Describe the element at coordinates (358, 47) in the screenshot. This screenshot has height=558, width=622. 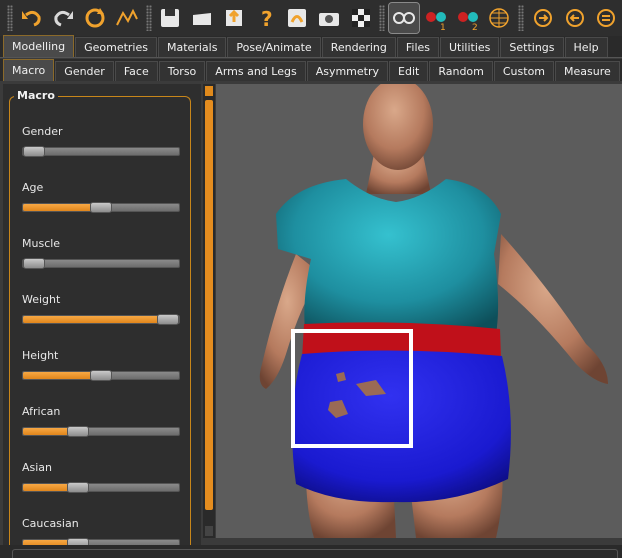
I see `tab-rendering: Rendering` at that location.